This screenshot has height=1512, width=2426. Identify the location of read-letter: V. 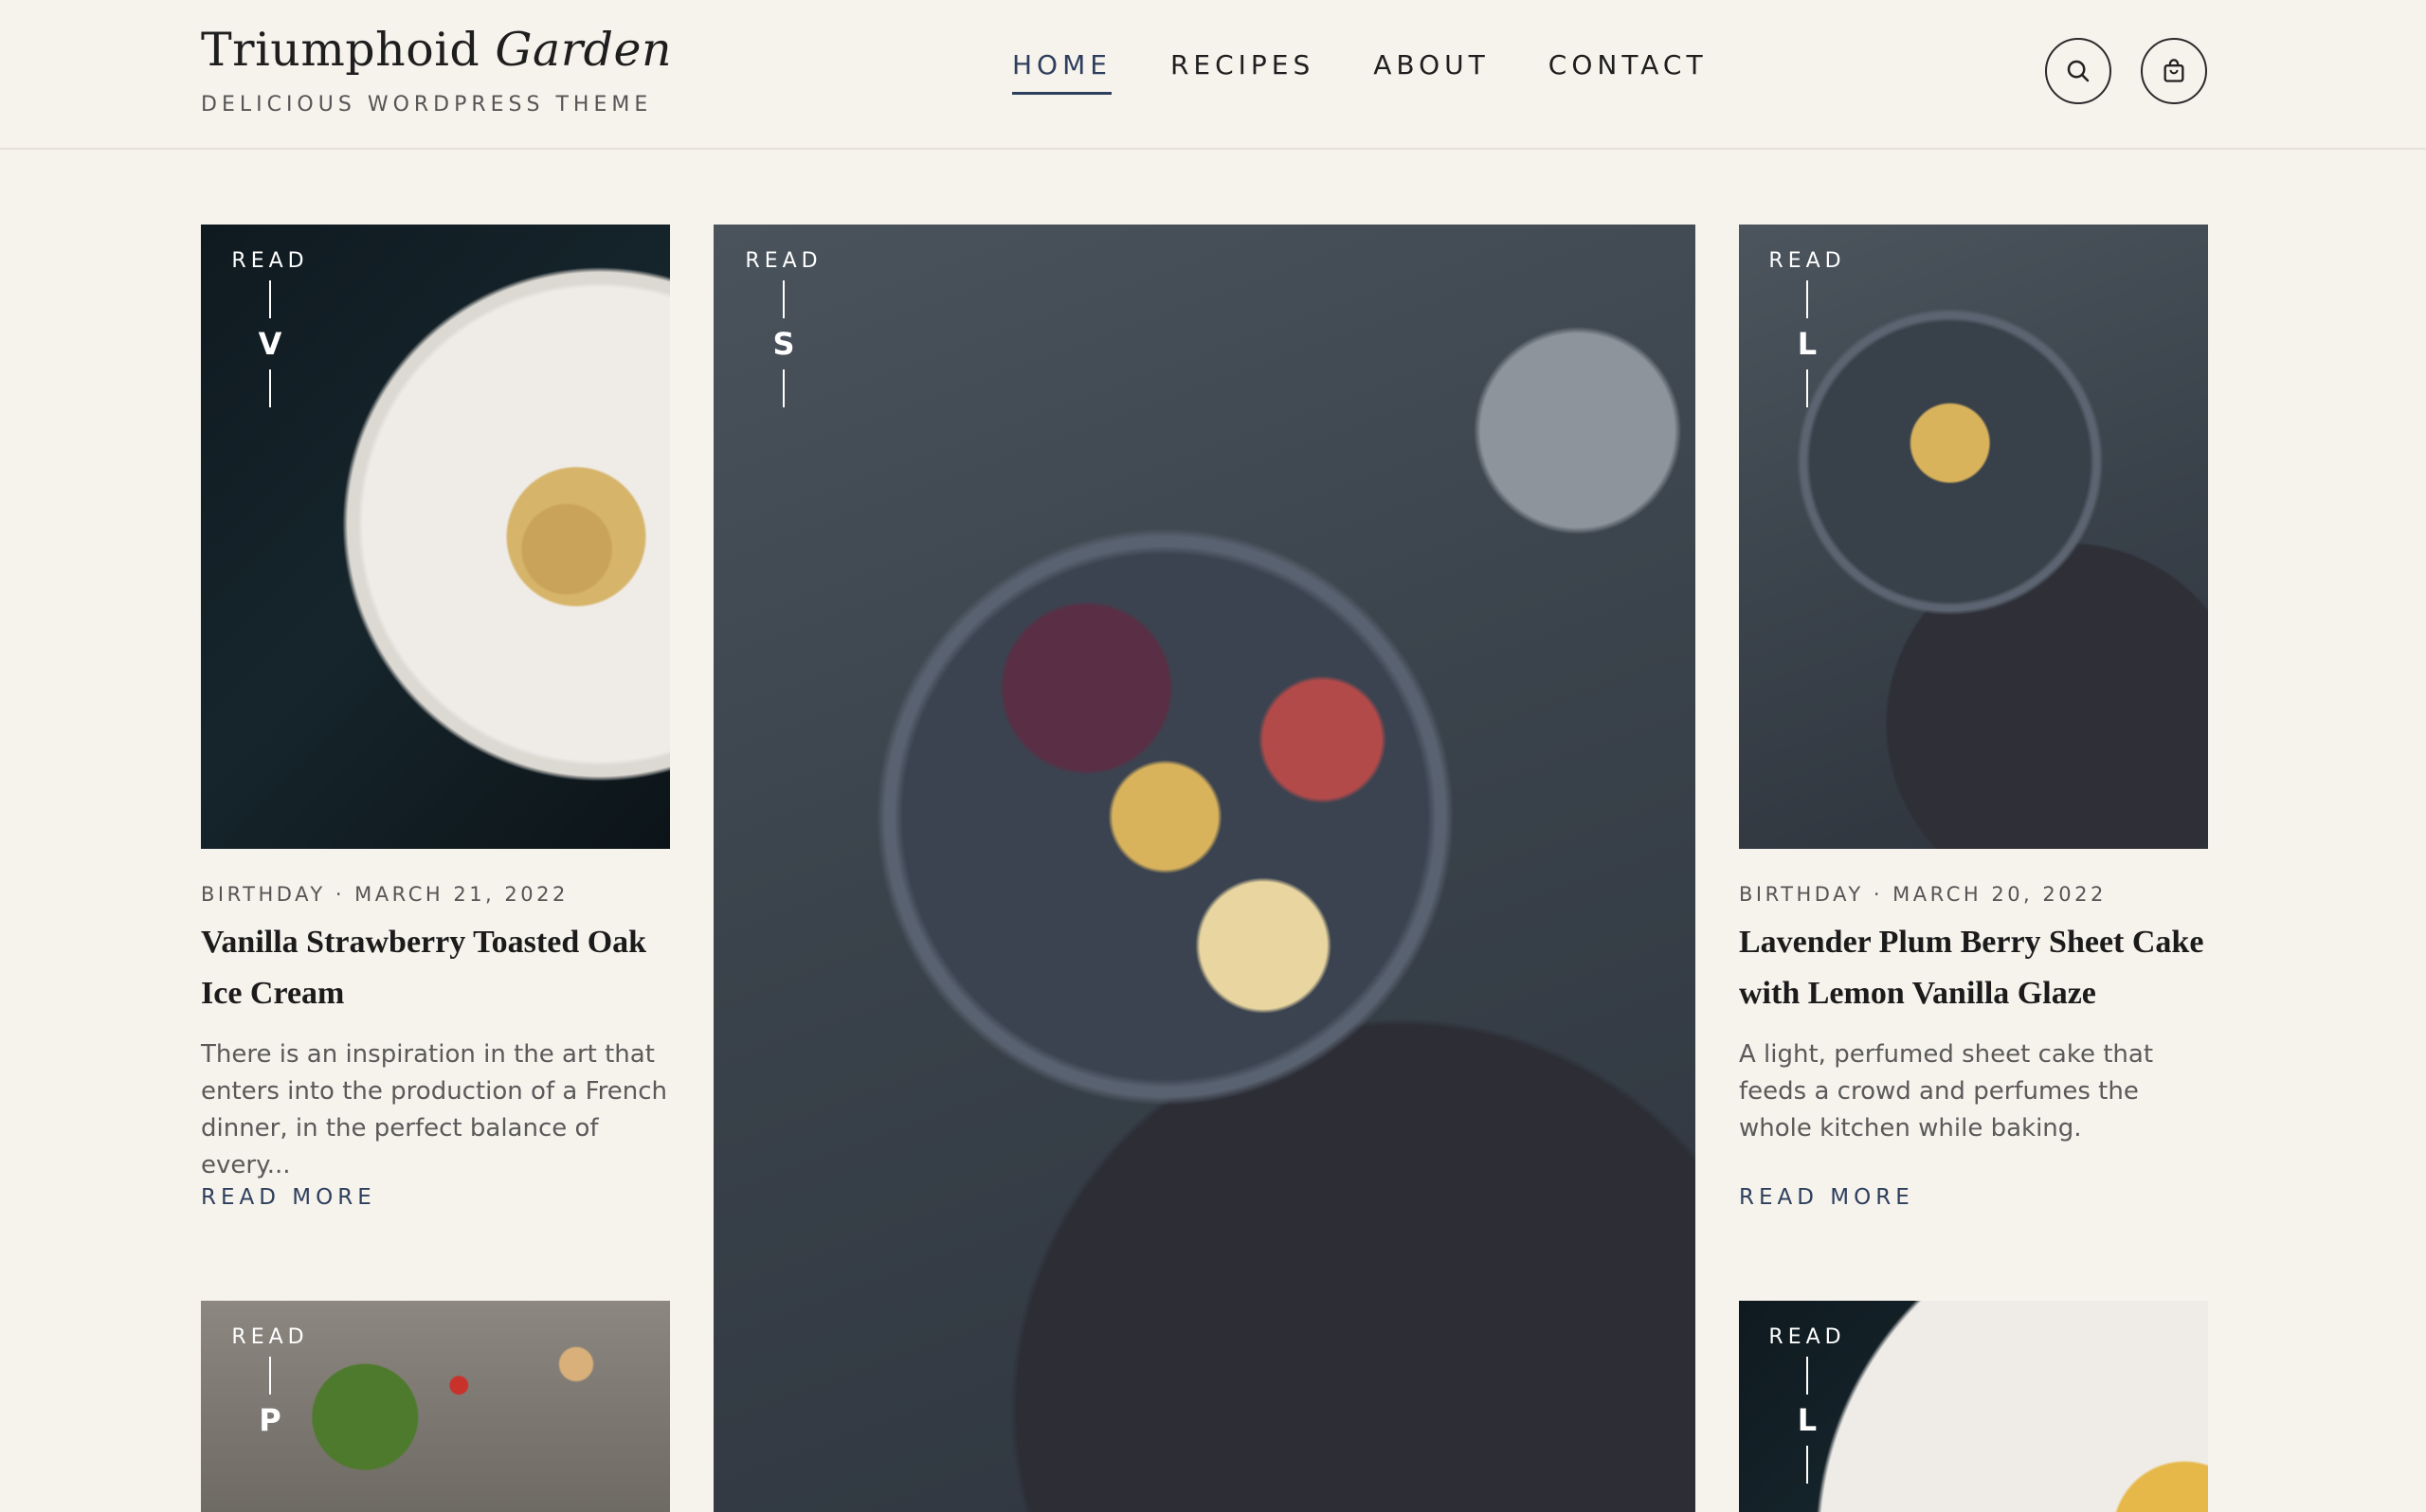
(270, 344).